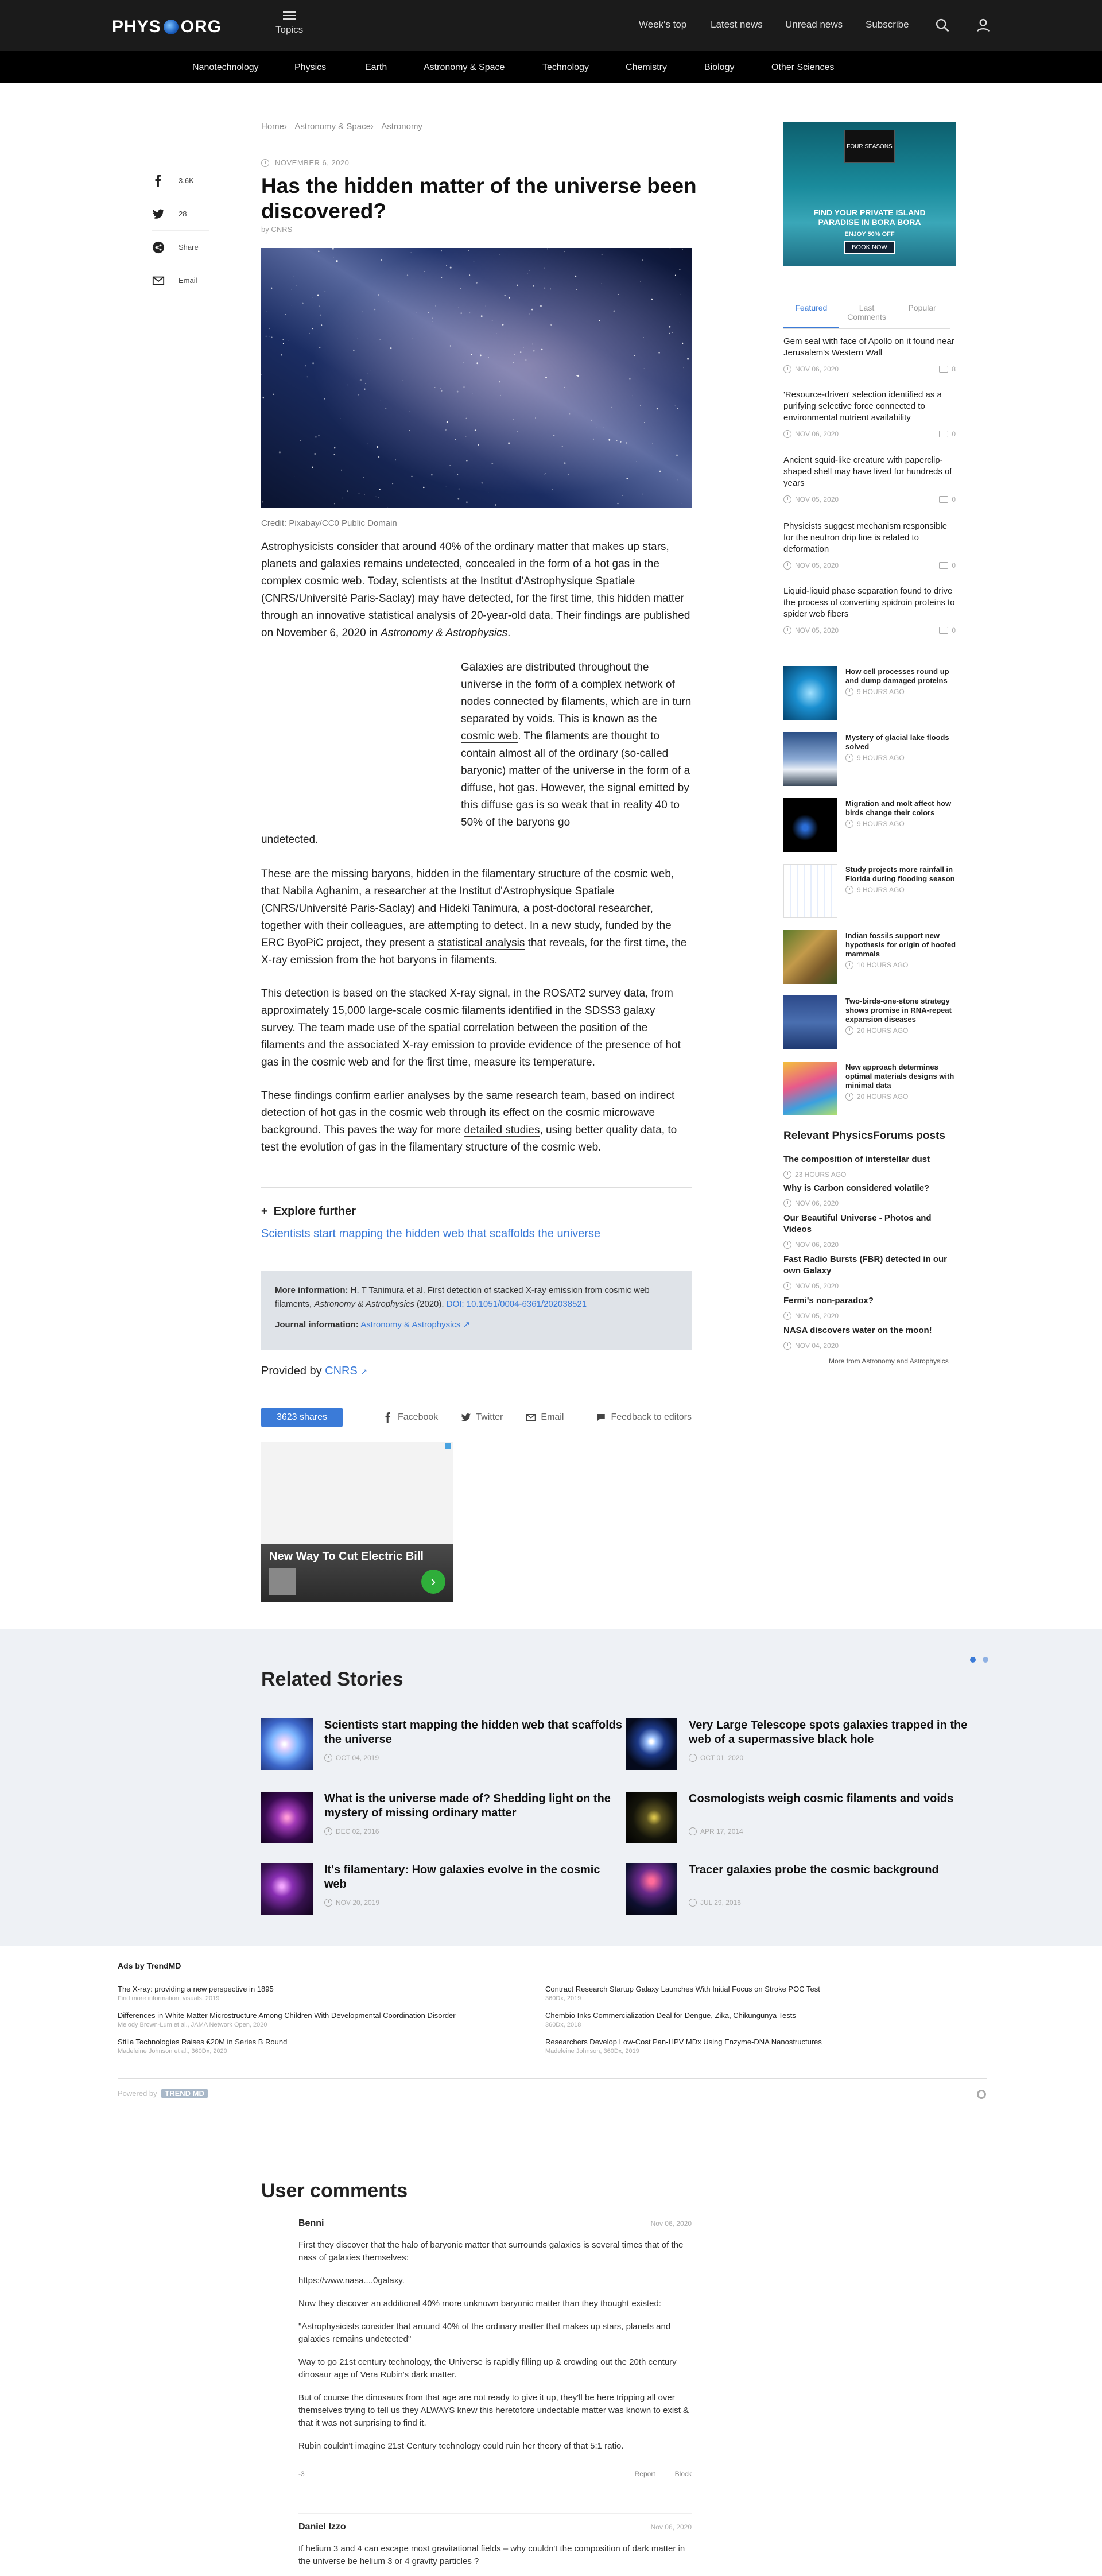 This screenshot has width=1102, height=2576. I want to click on doi-link: DOI: 10.1051/0004-6361/202038521, so click(517, 1304).